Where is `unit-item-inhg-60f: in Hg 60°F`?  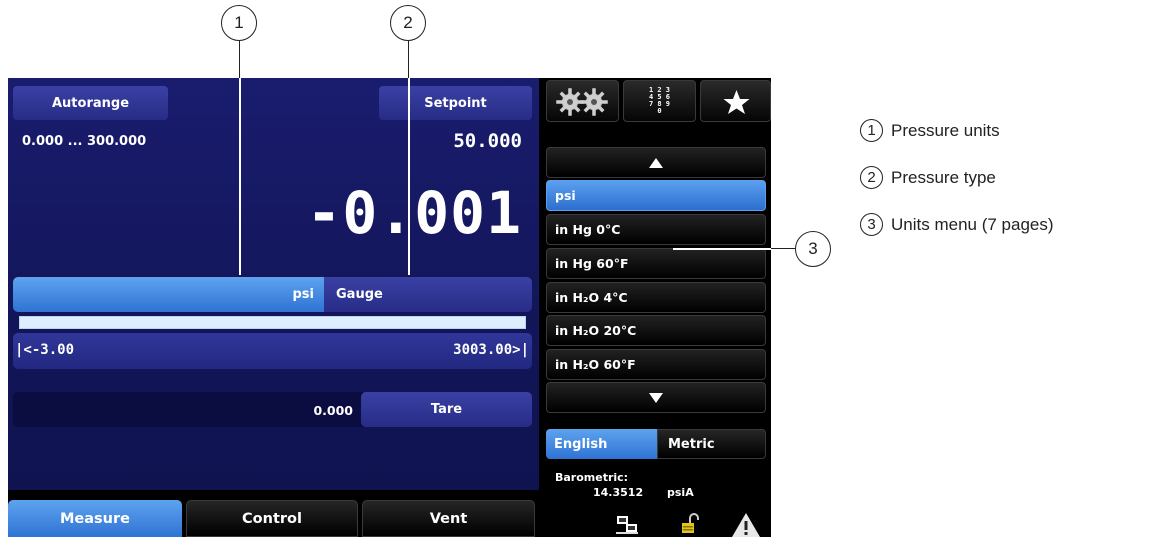
unit-item-inhg-60f: in Hg 60°F is located at coordinates (656, 263).